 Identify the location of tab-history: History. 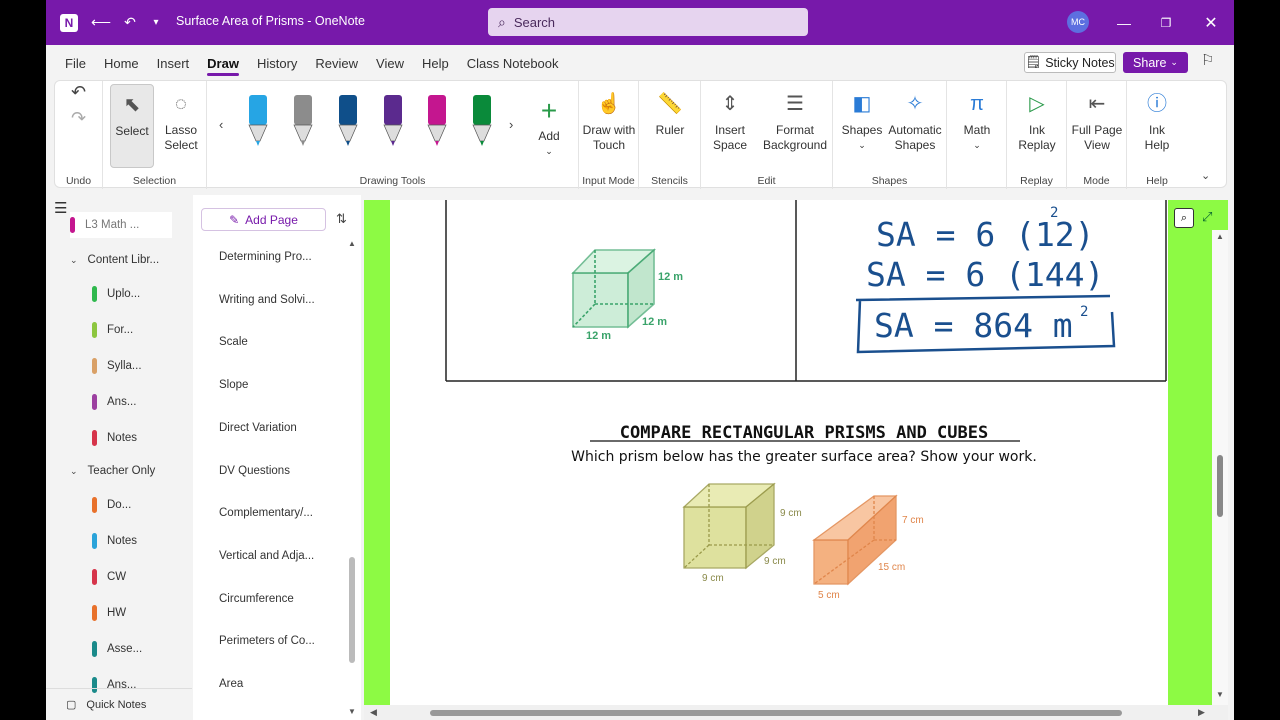
(277, 63).